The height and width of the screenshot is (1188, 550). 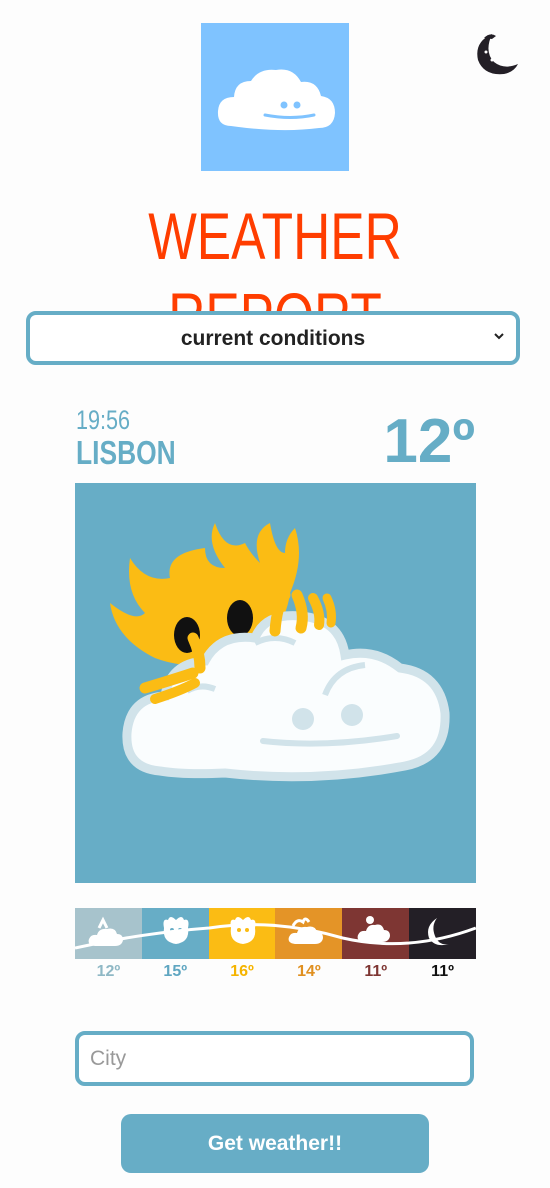 I want to click on logo, so click(x=275, y=97).